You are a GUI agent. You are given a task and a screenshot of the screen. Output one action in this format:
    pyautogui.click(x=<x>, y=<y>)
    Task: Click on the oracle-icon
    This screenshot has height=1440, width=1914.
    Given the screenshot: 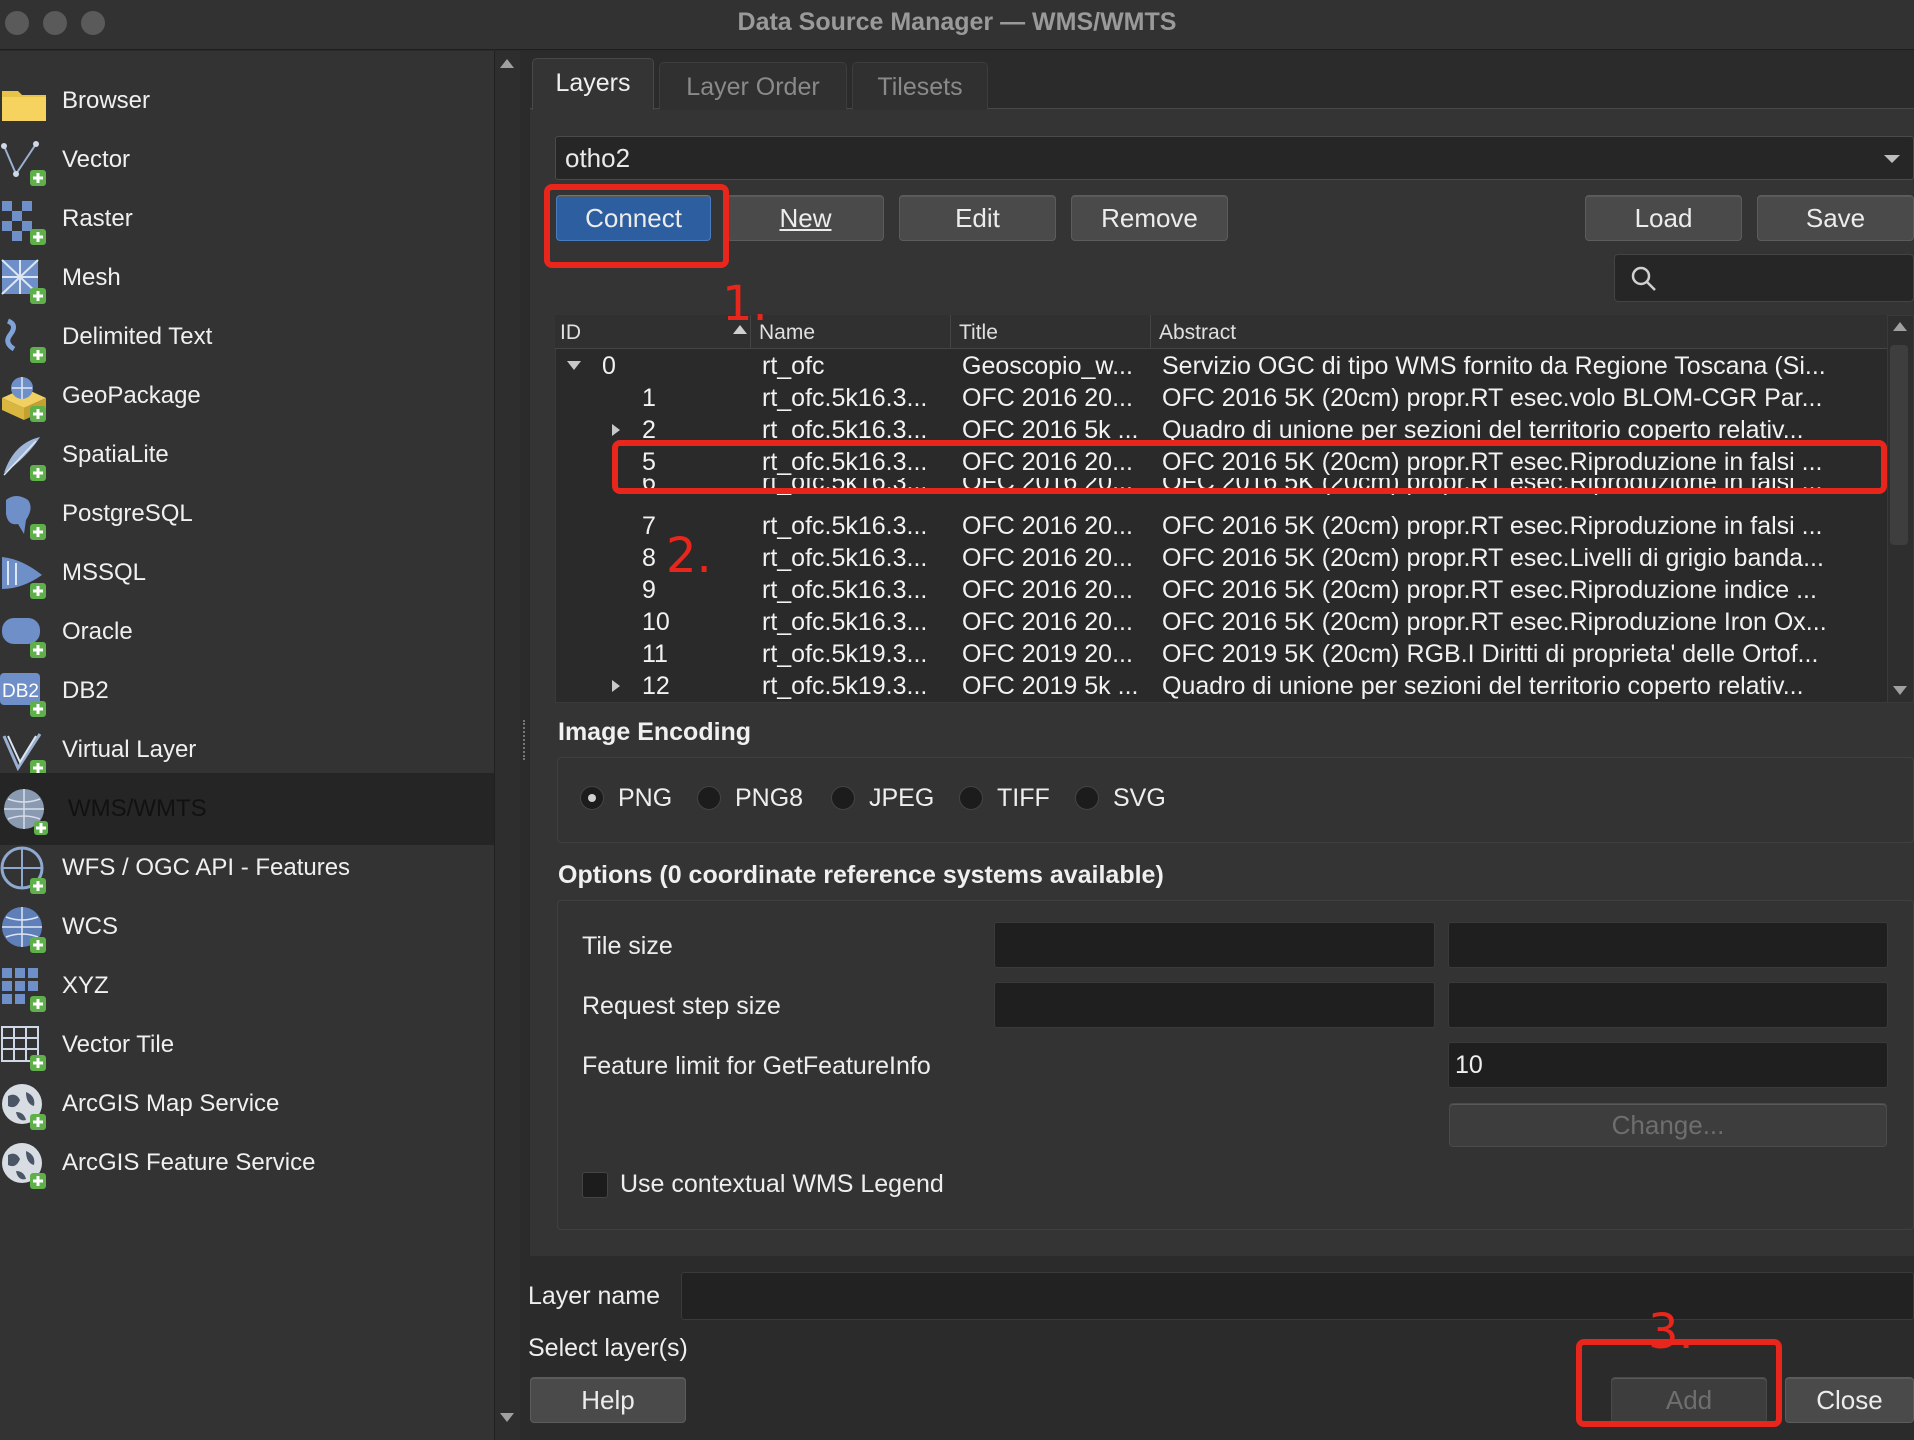 What is the action you would take?
    pyautogui.click(x=24, y=638)
    